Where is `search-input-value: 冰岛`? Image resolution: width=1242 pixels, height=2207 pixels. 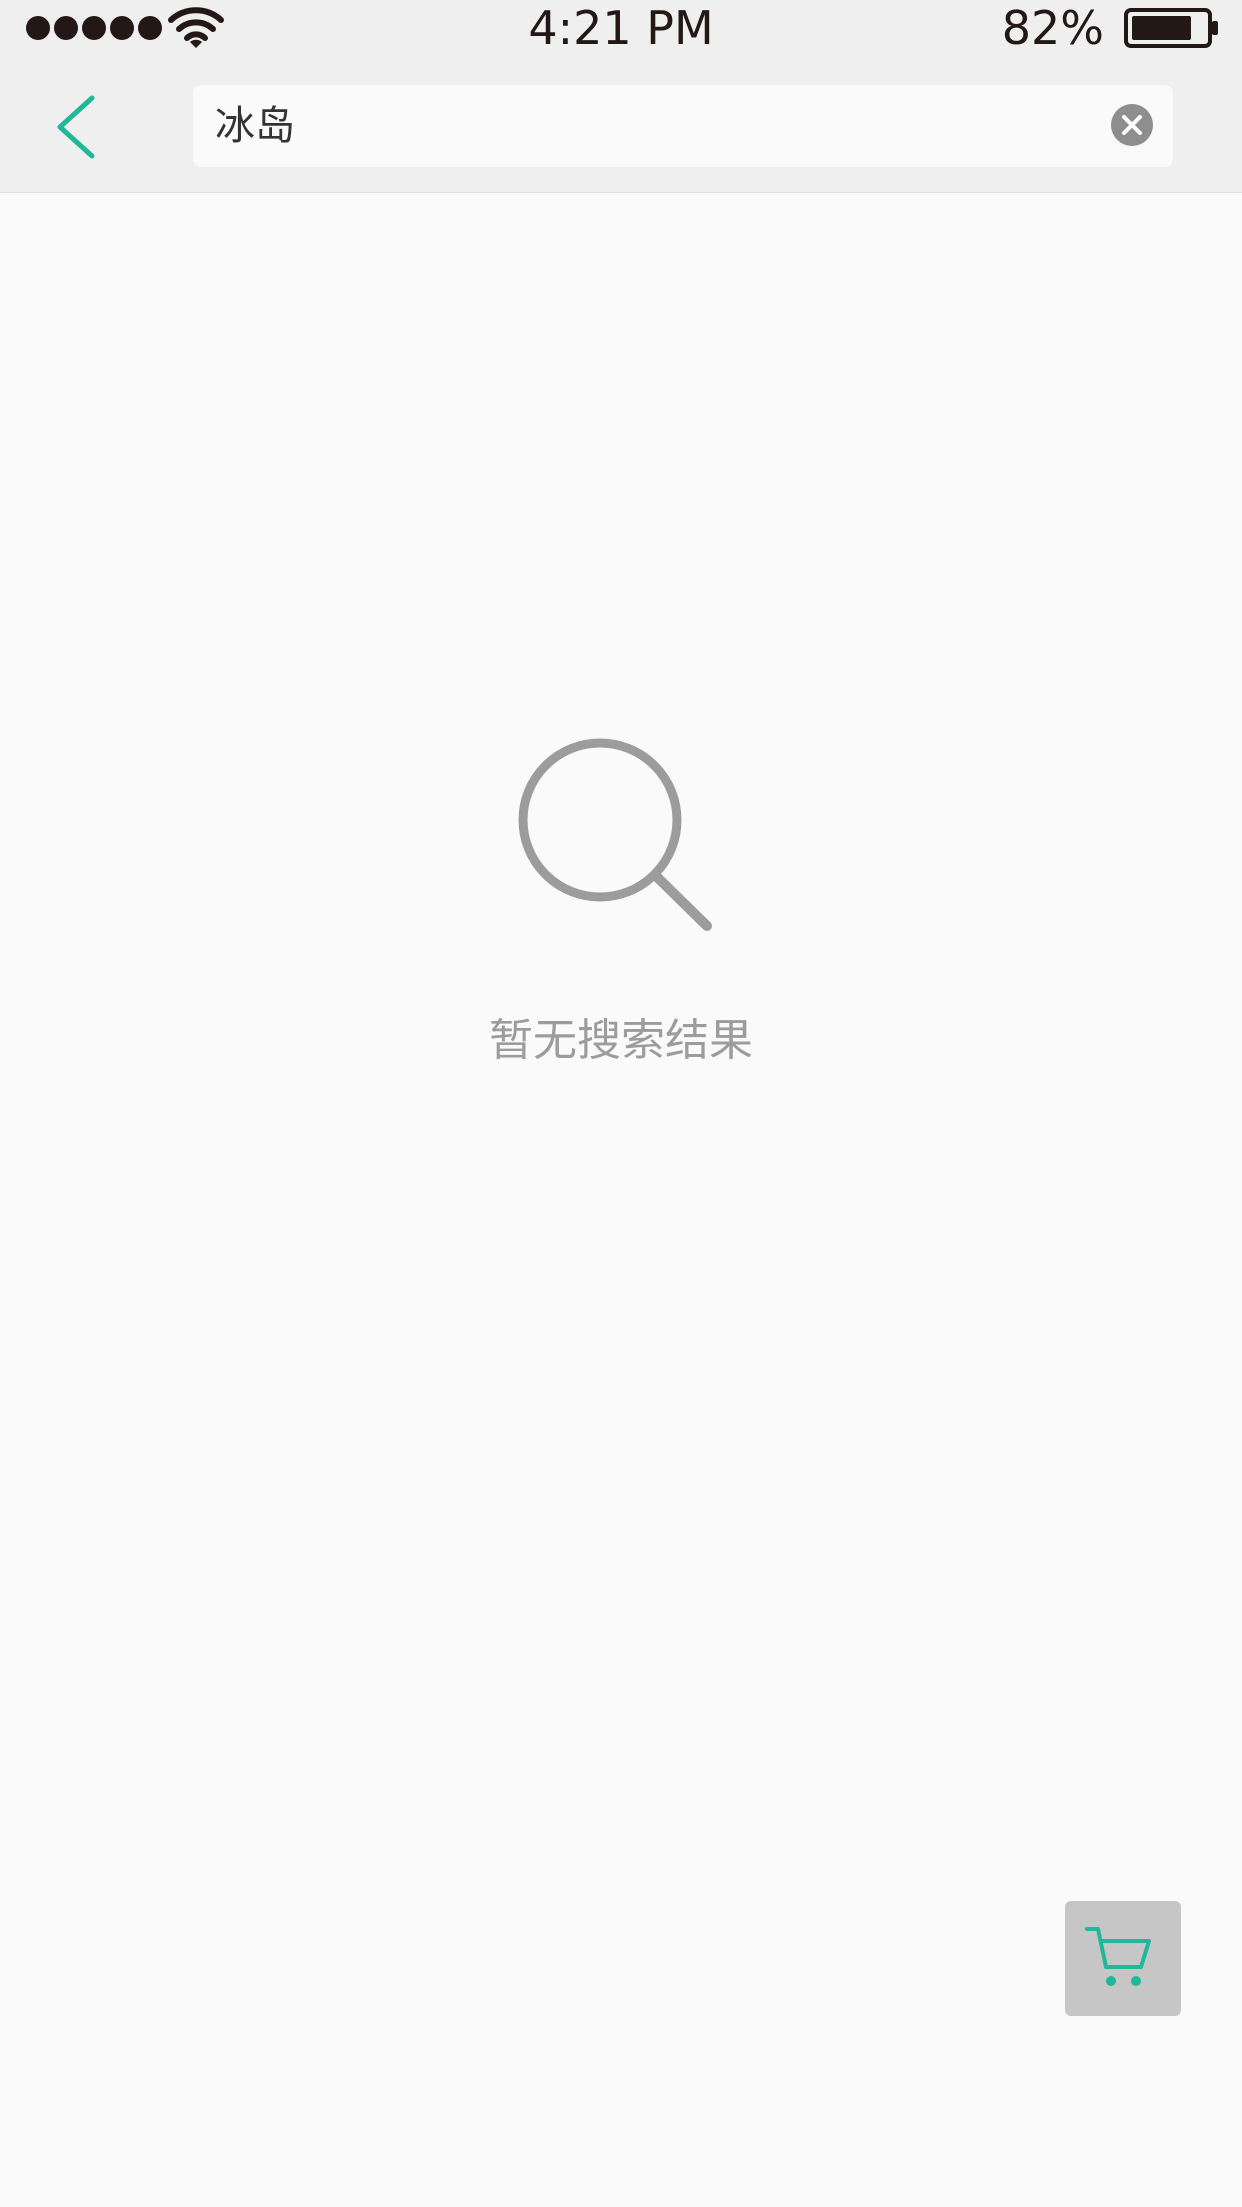
search-input-value: 冰岛 is located at coordinates (255, 126).